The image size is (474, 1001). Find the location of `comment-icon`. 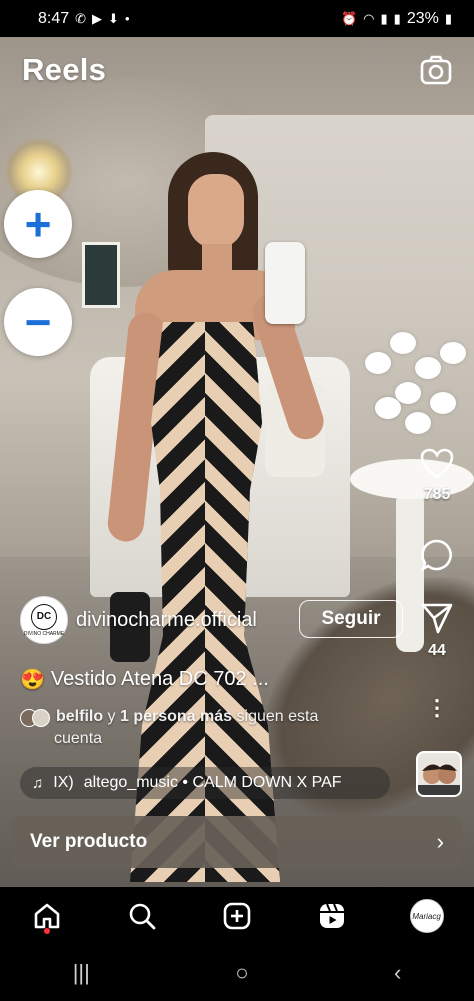

comment-icon is located at coordinates (436, 555).